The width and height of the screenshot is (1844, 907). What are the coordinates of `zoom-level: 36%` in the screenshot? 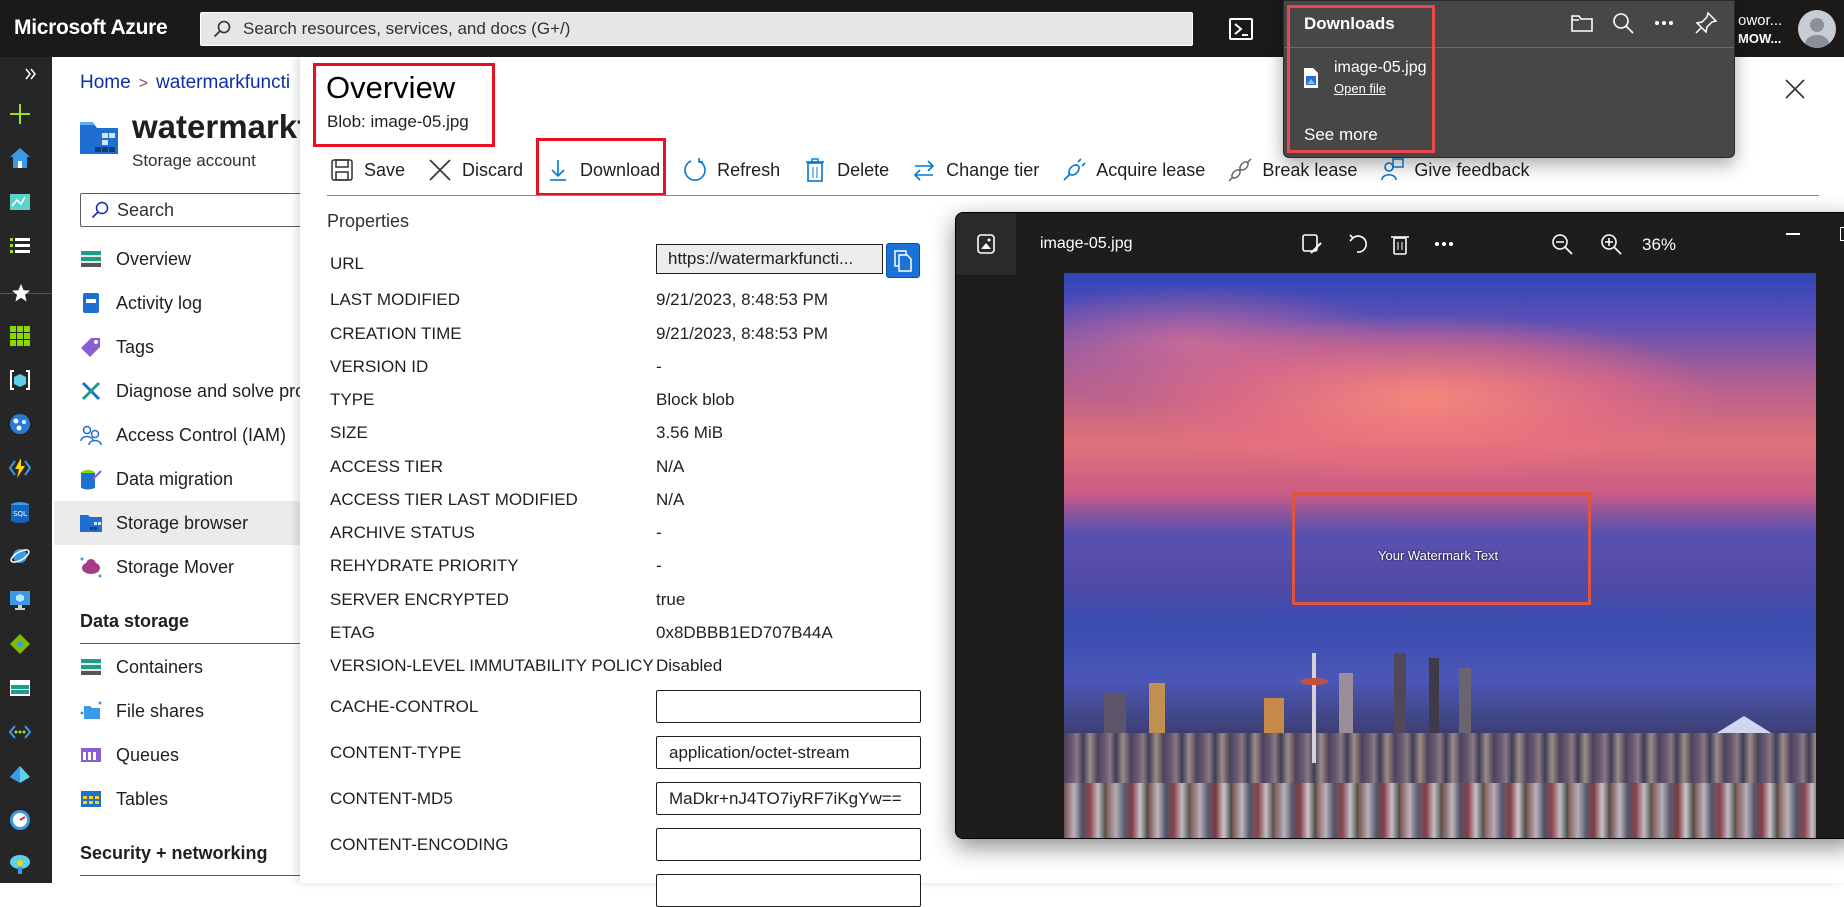 It's located at (1659, 244).